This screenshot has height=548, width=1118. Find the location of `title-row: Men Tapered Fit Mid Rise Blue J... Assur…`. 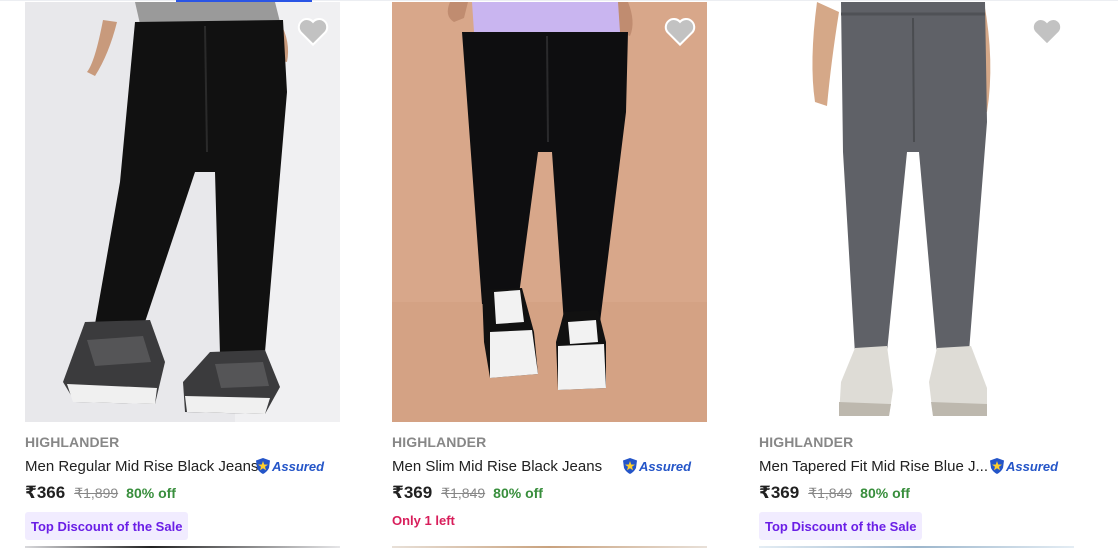

title-row: Men Tapered Fit Mid Rise Blue J... Assur… is located at coordinates (916, 466).